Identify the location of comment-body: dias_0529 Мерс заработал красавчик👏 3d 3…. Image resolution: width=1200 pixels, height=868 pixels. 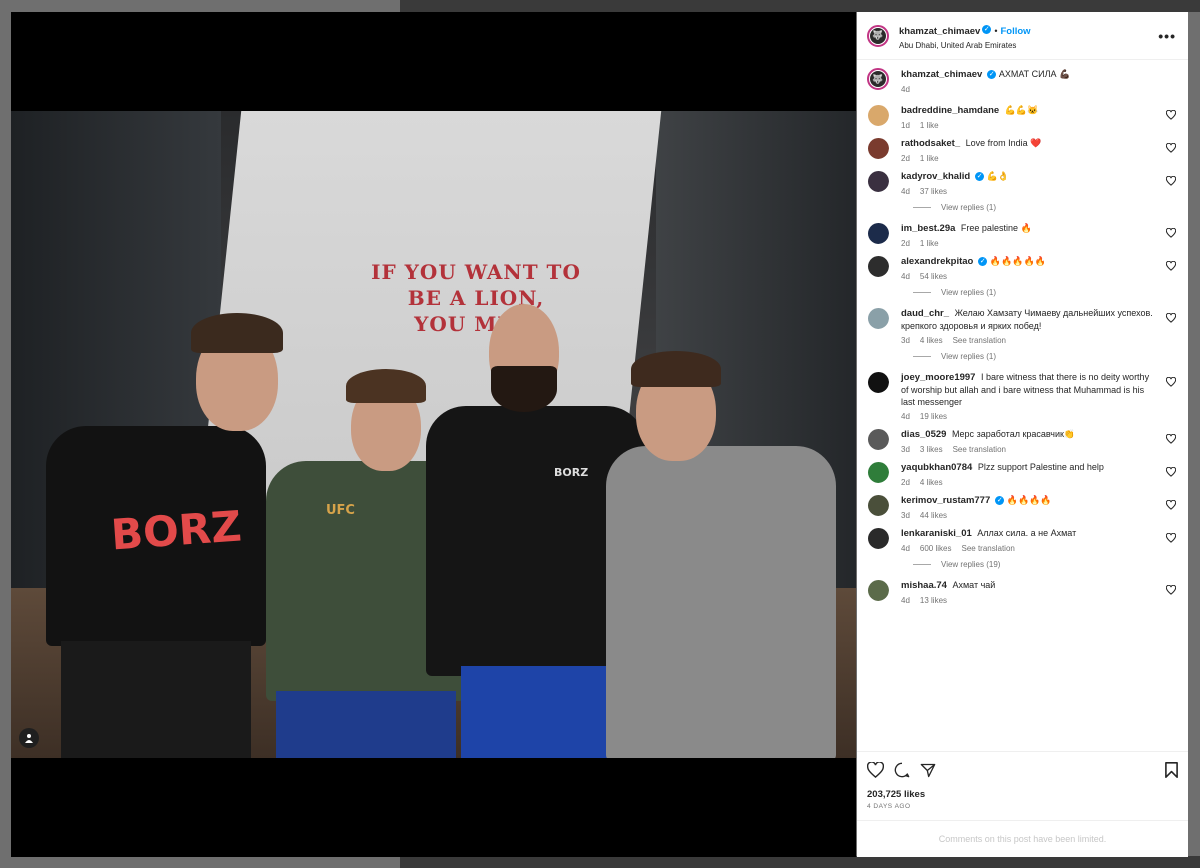
(1039, 441).